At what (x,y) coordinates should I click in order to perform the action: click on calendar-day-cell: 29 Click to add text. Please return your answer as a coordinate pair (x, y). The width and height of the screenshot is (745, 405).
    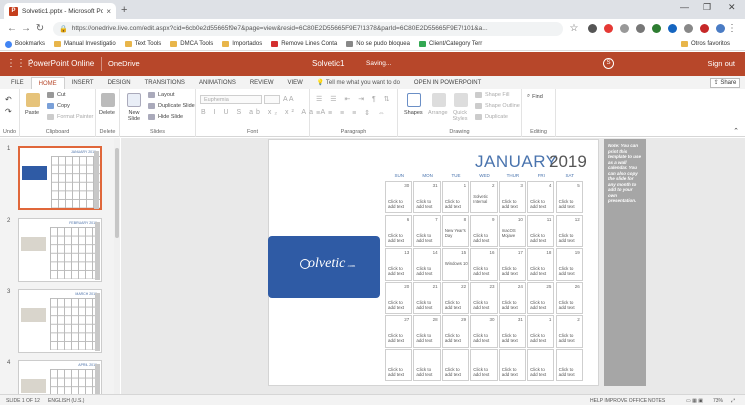
    Looking at the image, I should click on (455, 331).